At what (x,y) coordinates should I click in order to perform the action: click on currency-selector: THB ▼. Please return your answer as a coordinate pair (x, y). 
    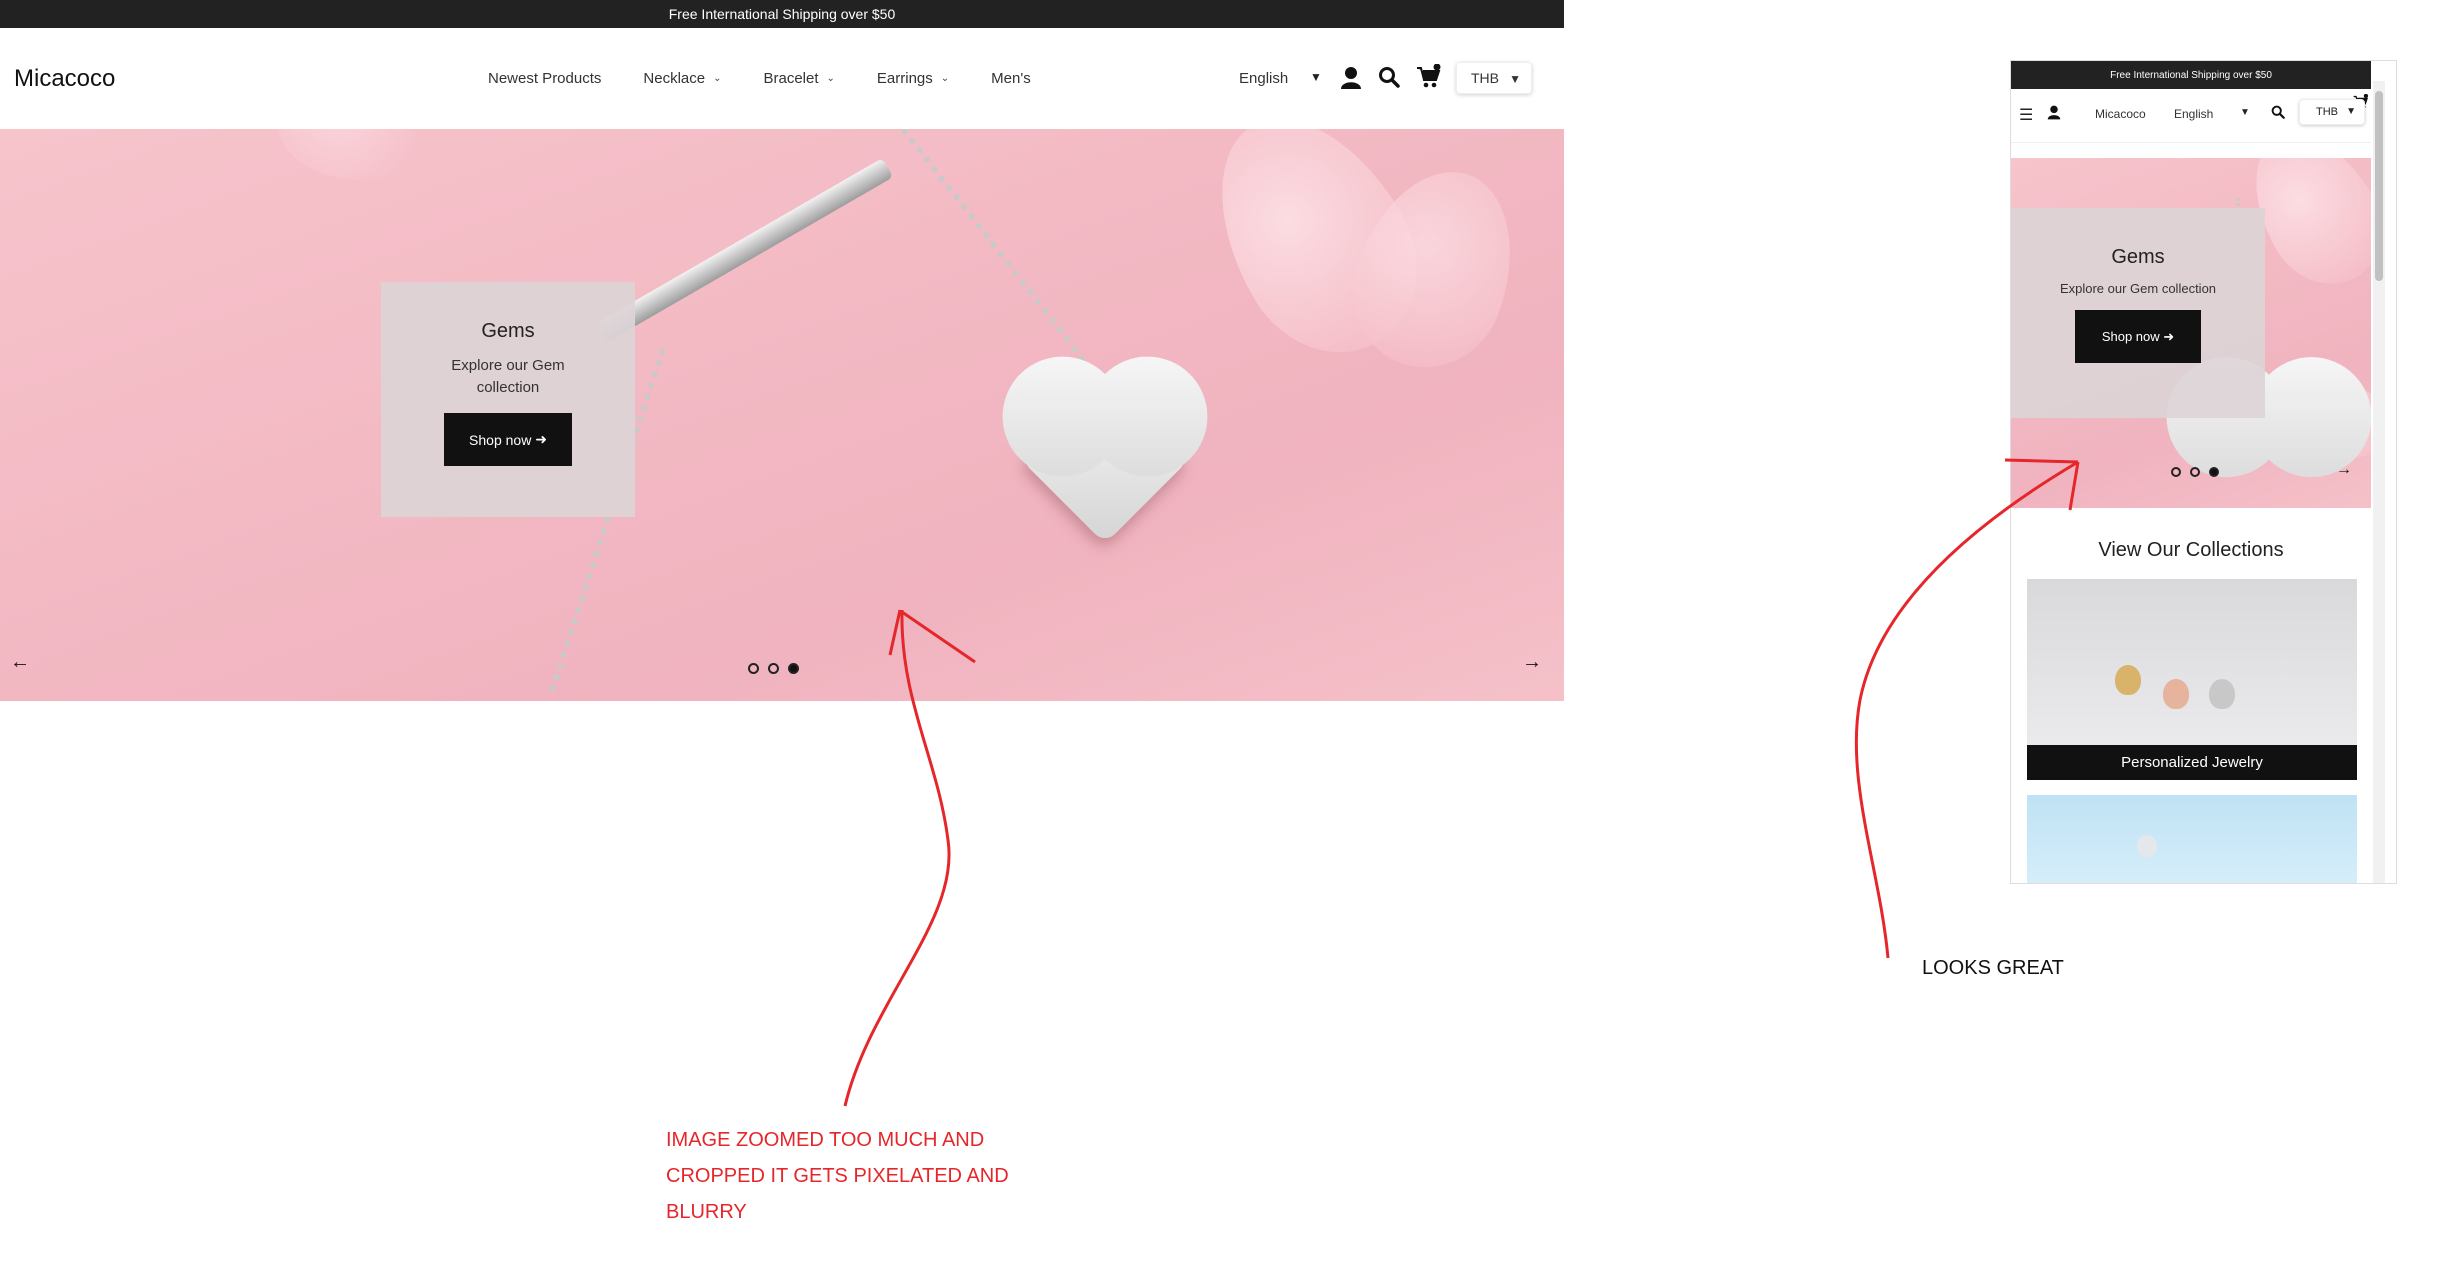
    Looking at the image, I should click on (2332, 112).